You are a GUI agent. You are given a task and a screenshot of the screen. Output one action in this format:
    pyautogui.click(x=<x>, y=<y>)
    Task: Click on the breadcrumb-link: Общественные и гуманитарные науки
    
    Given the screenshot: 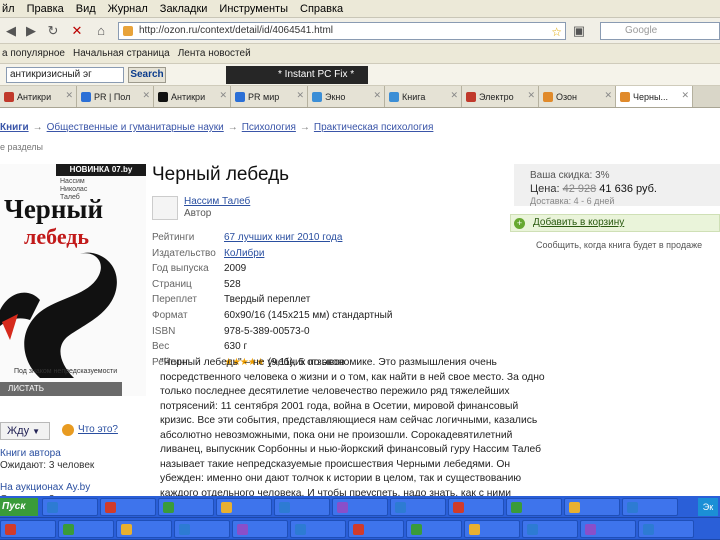 What is the action you would take?
    pyautogui.click(x=135, y=127)
    